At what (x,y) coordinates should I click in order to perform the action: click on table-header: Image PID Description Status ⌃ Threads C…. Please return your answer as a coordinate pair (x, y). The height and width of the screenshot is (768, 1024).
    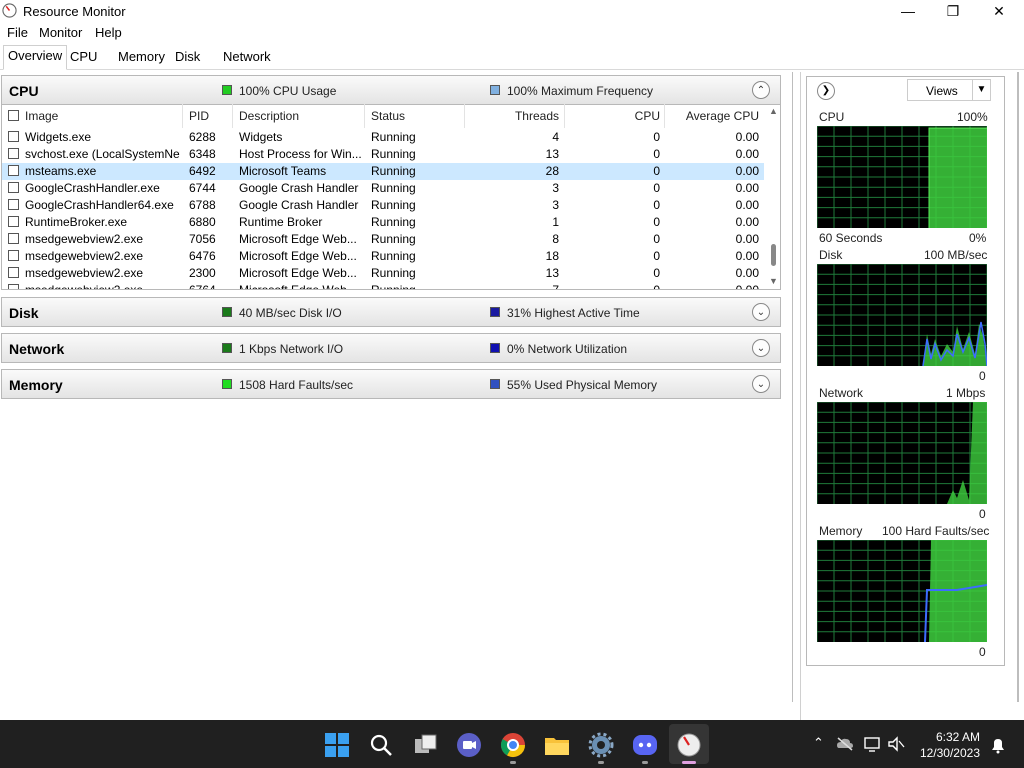
    Looking at the image, I should click on (383, 116).